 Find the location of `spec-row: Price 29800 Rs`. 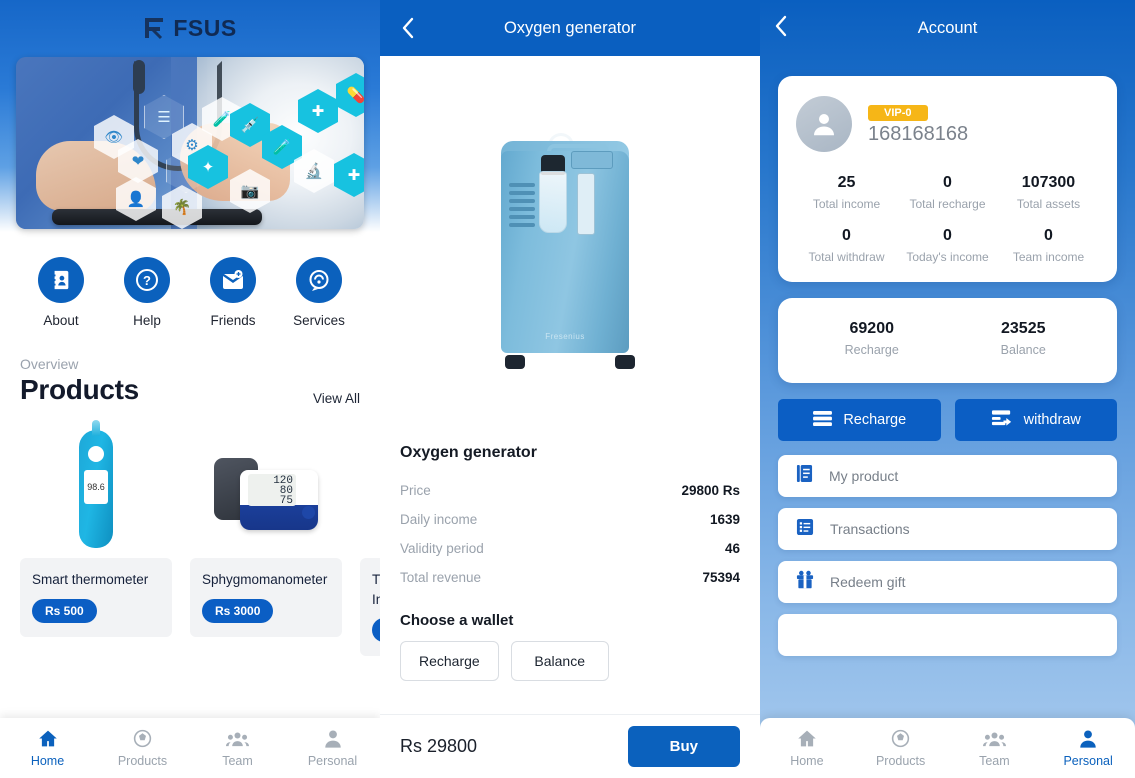

spec-row: Price 29800 Rs is located at coordinates (570, 490).